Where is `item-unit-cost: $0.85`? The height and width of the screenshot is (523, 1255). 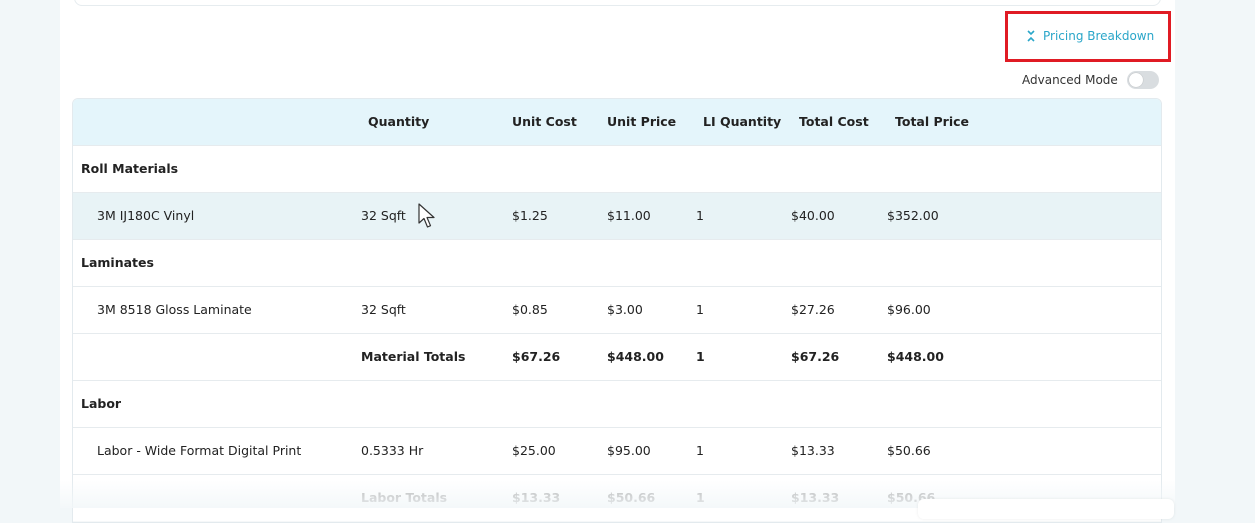 item-unit-cost: $0.85 is located at coordinates (530, 309).